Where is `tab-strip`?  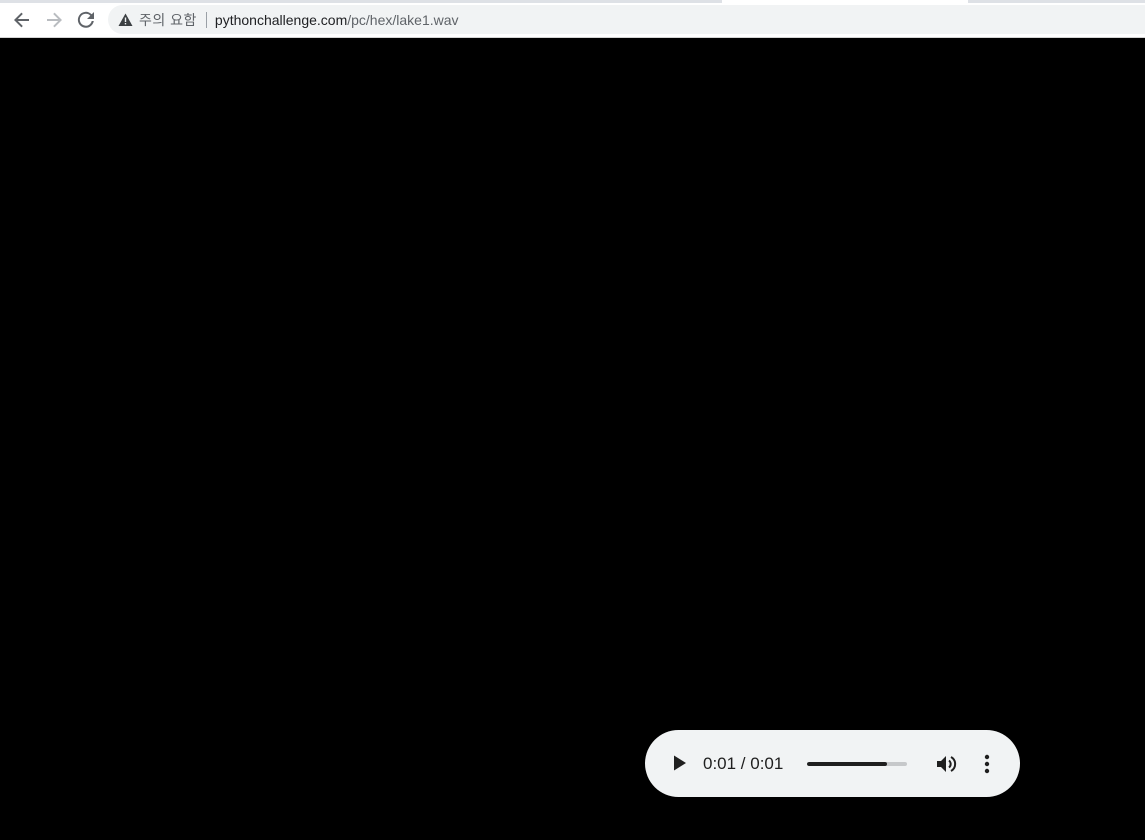
tab-strip is located at coordinates (572, 1).